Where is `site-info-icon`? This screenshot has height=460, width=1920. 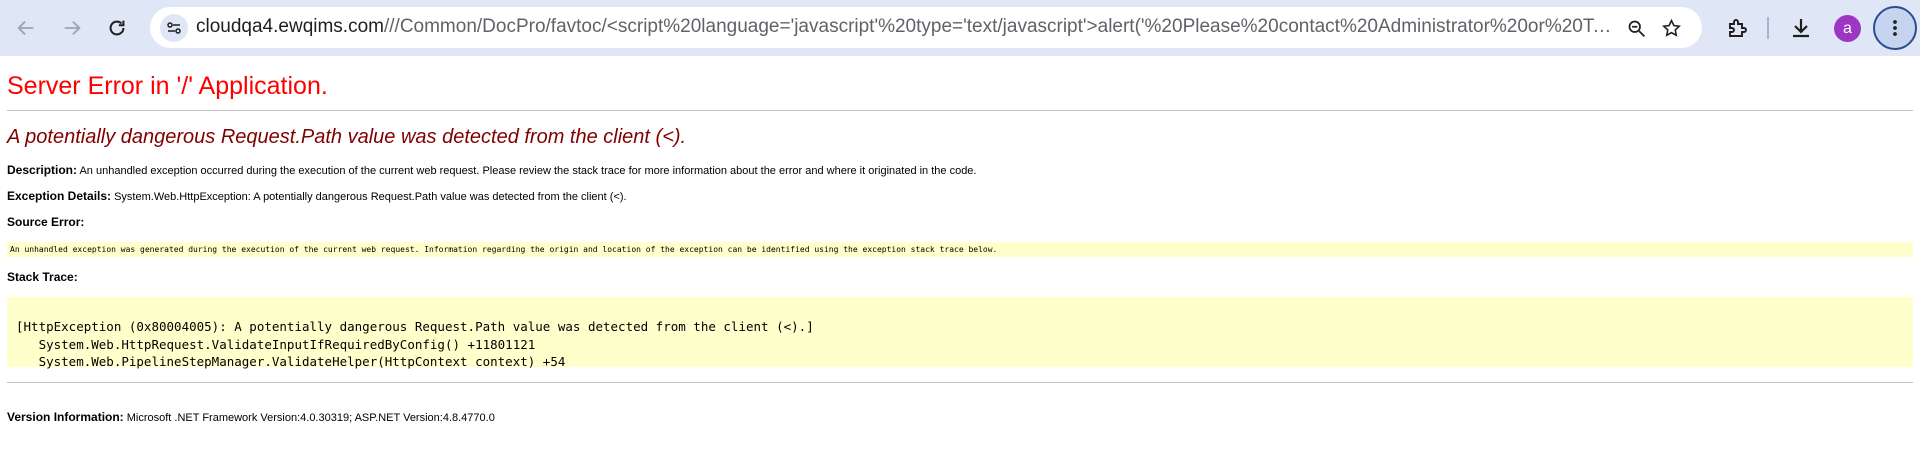 site-info-icon is located at coordinates (174, 28).